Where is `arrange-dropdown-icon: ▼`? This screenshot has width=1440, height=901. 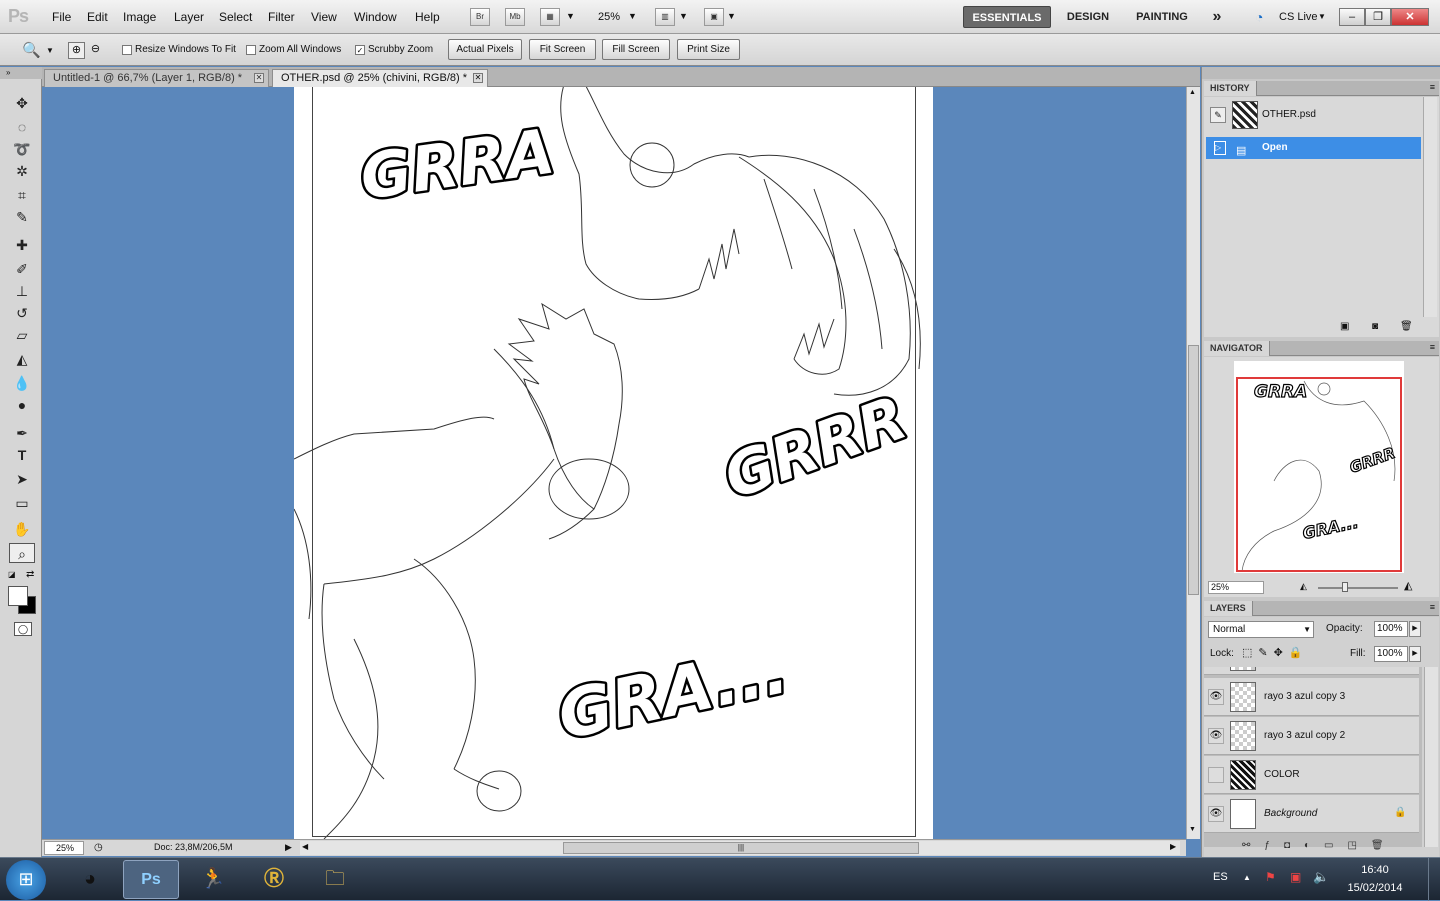
arrange-dropdown-icon: ▼ is located at coordinates (683, 16).